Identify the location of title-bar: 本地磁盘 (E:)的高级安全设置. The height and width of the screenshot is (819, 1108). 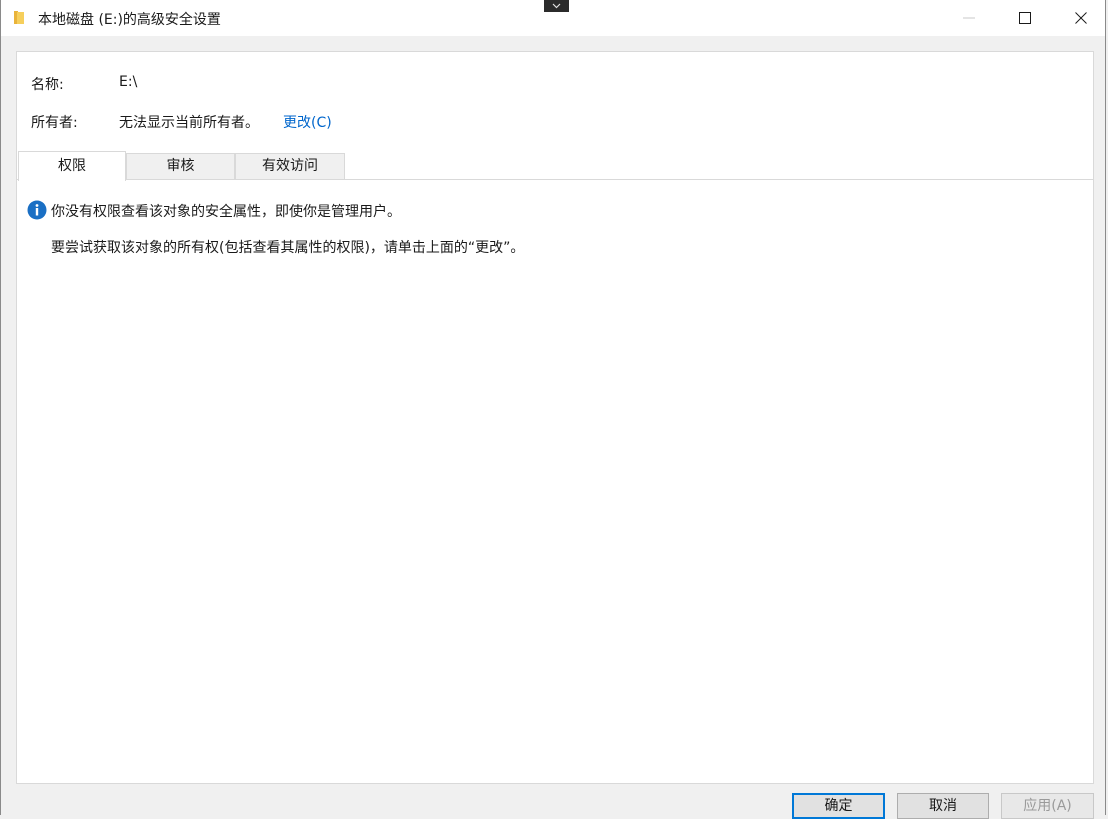
(553, 18).